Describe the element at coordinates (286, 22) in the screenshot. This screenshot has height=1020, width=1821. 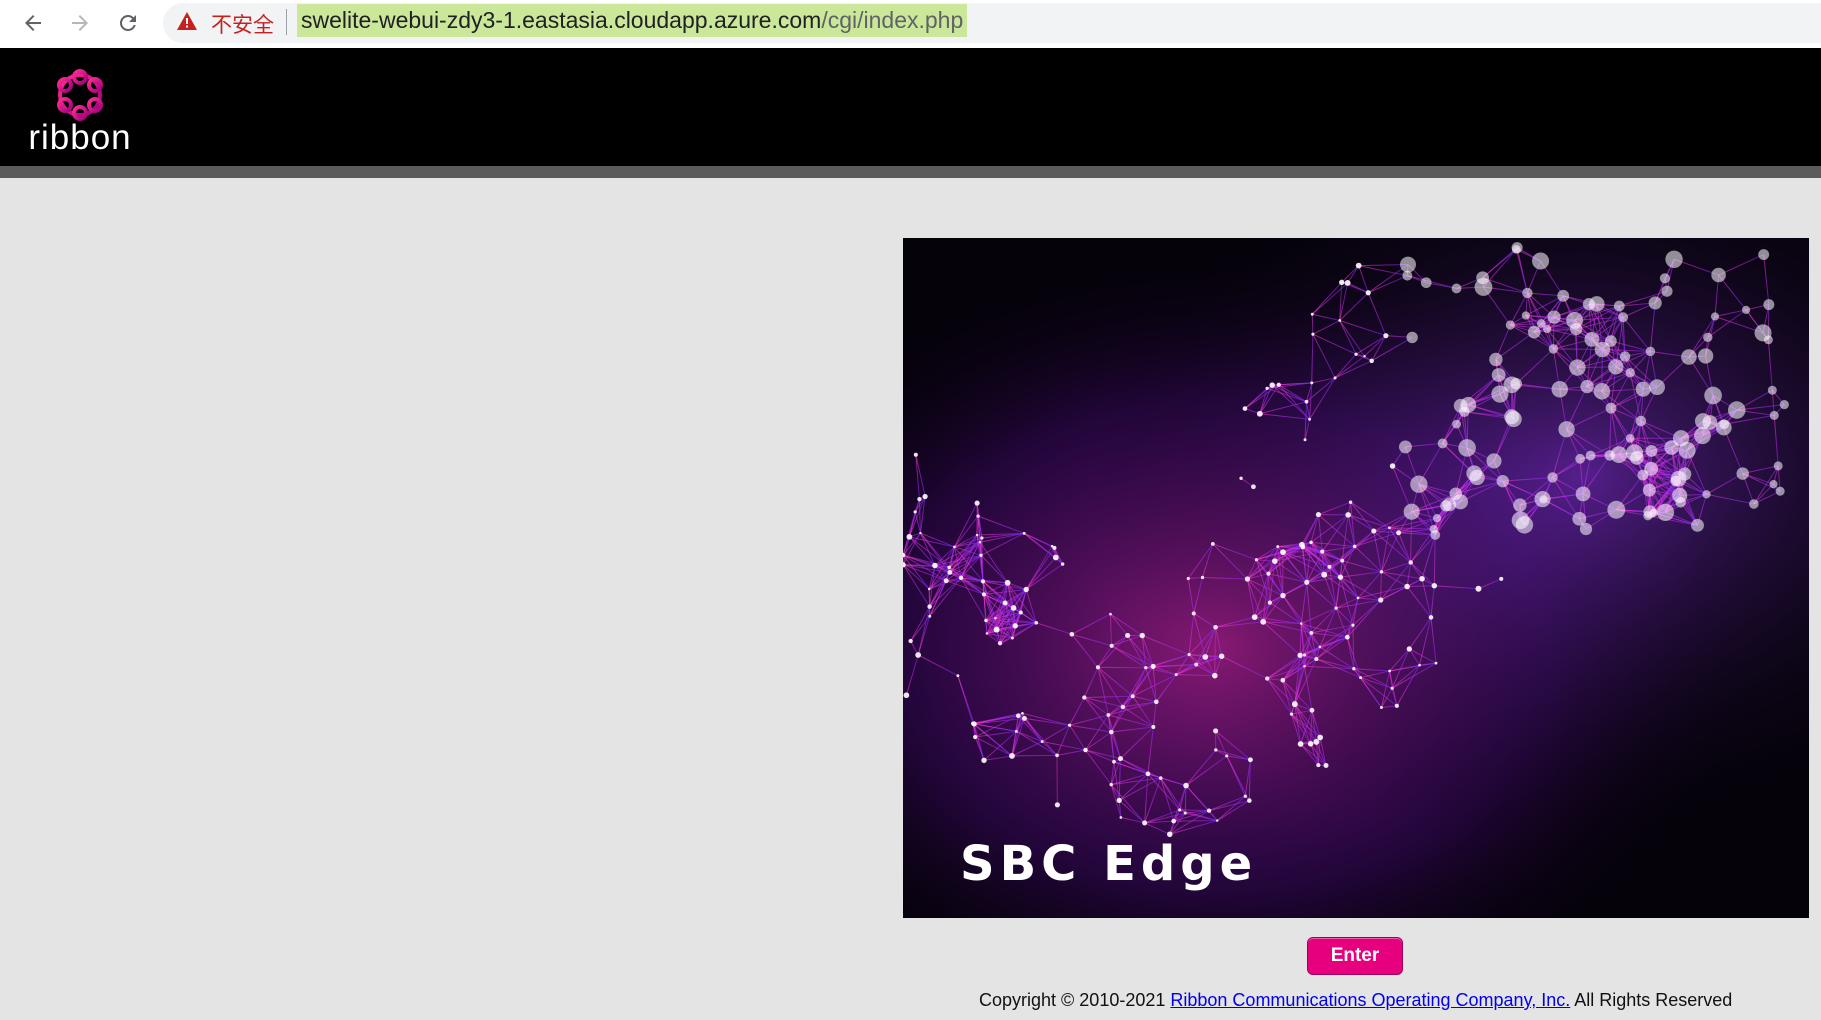
I see `omnibox-divider` at that location.